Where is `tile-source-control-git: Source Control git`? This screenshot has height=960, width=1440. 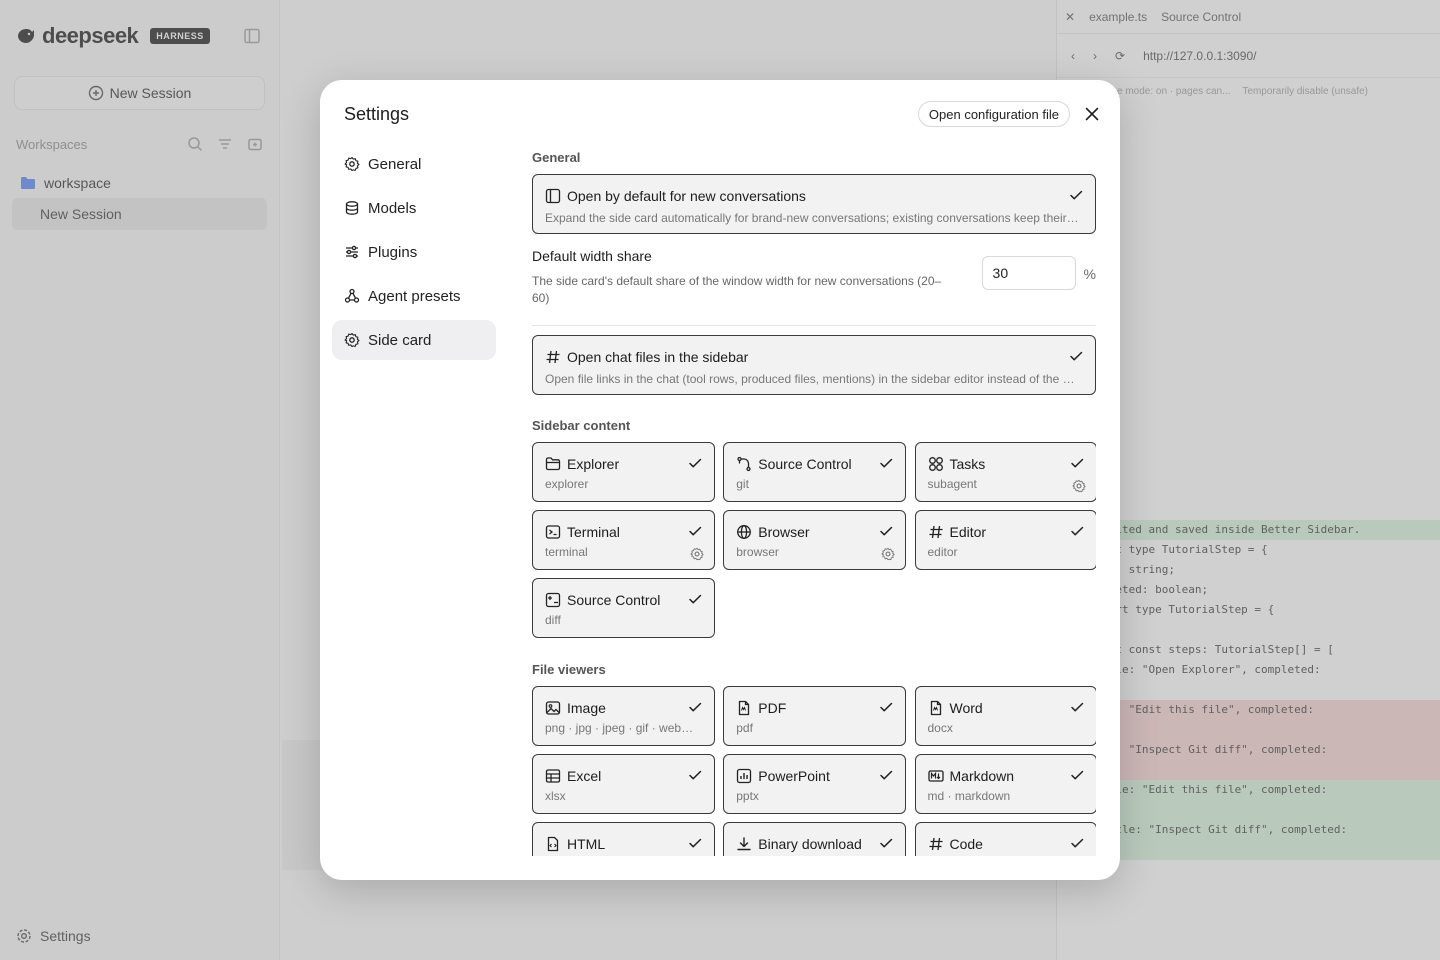 tile-source-control-git: Source Control git is located at coordinates (814, 472).